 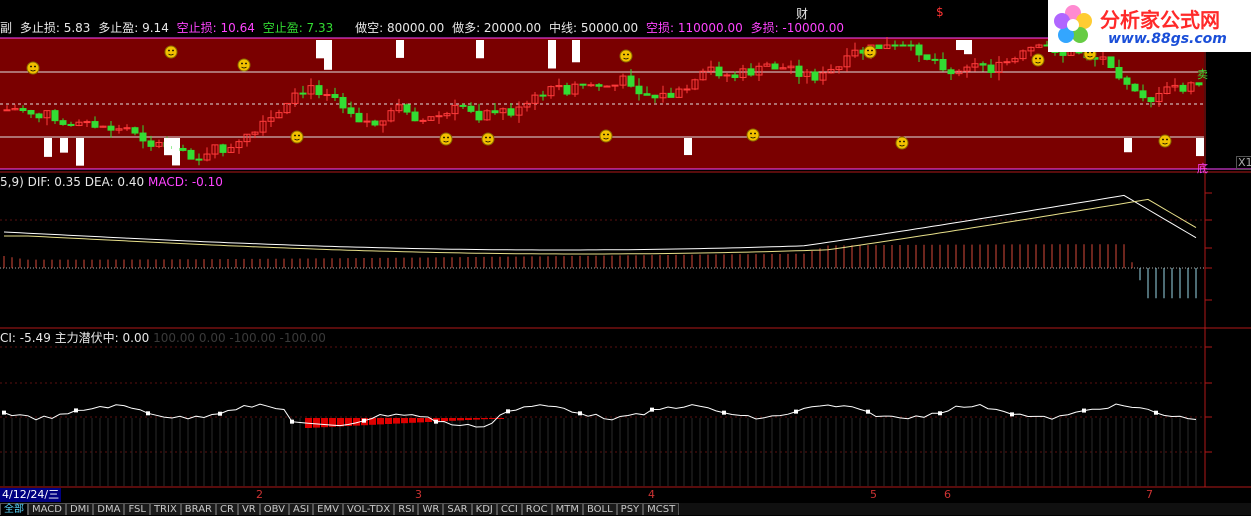 What do you see at coordinates (873, 494) in the screenshot?
I see `date-tick: 5` at bounding box center [873, 494].